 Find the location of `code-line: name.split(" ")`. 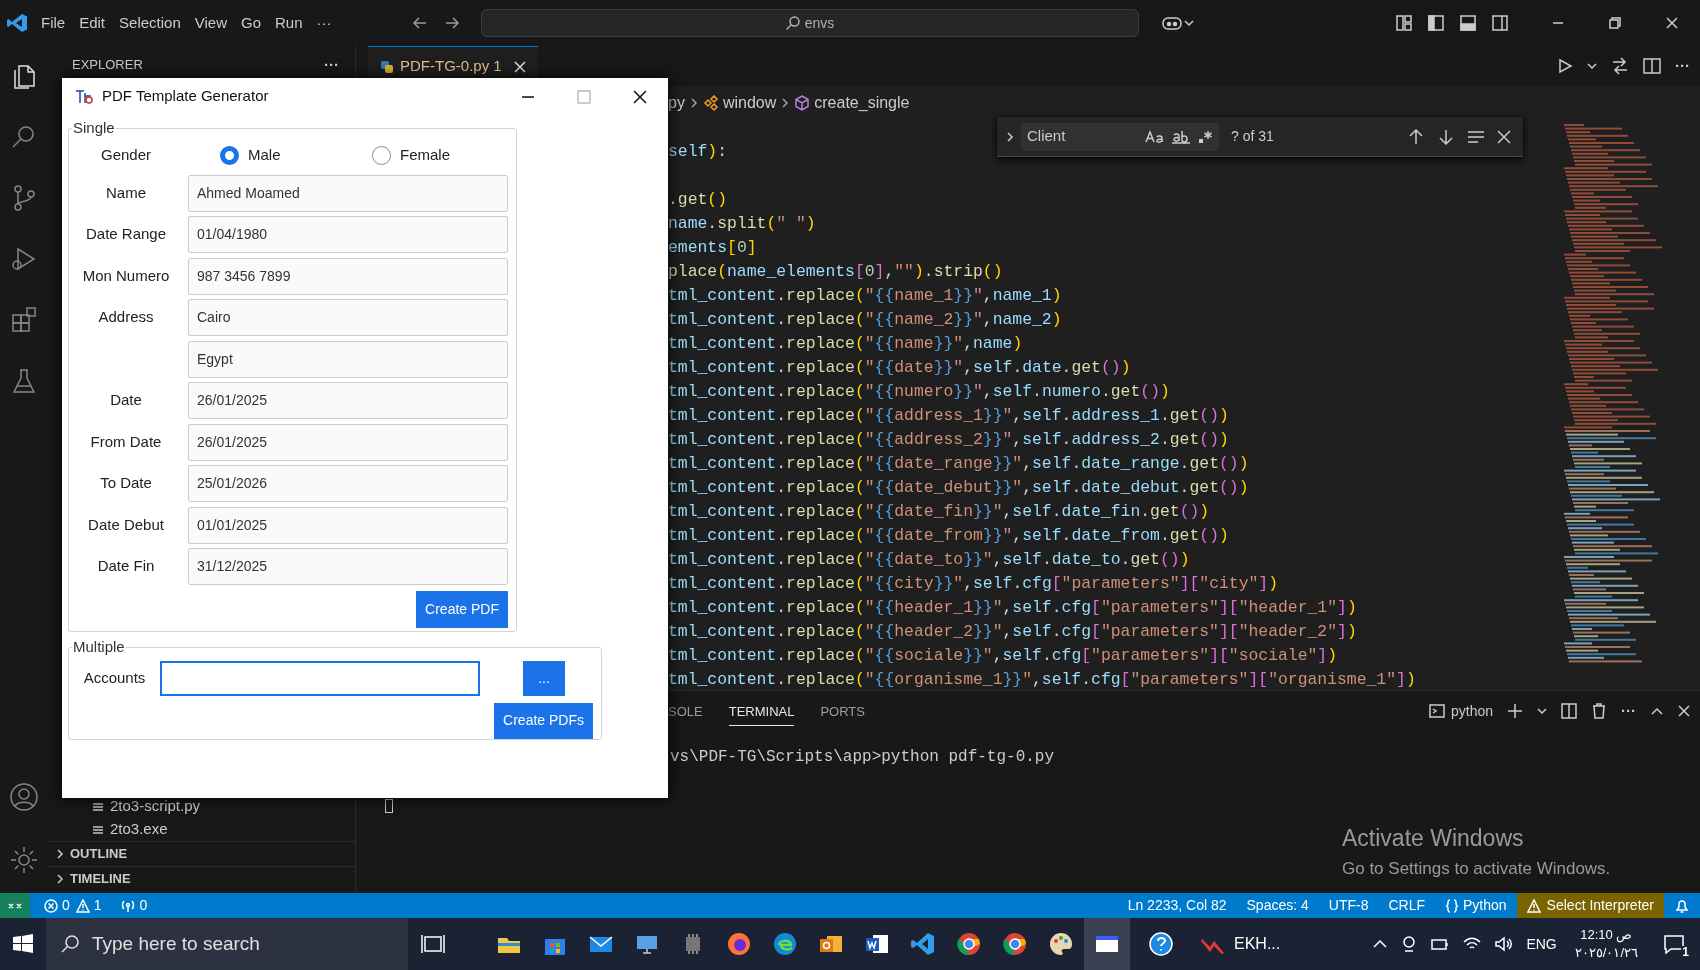

code-line: name.split(" ") is located at coordinates (742, 223).